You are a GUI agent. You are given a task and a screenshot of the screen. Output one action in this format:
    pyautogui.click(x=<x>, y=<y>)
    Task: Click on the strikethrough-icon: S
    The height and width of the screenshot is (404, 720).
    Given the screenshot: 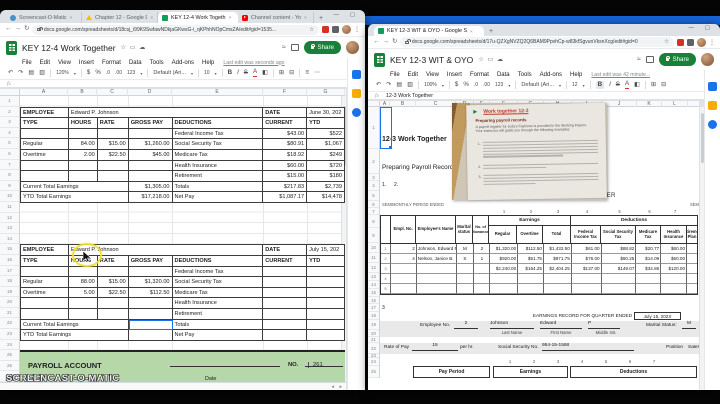 What is the action you would take?
    pyautogui.click(x=618, y=84)
    